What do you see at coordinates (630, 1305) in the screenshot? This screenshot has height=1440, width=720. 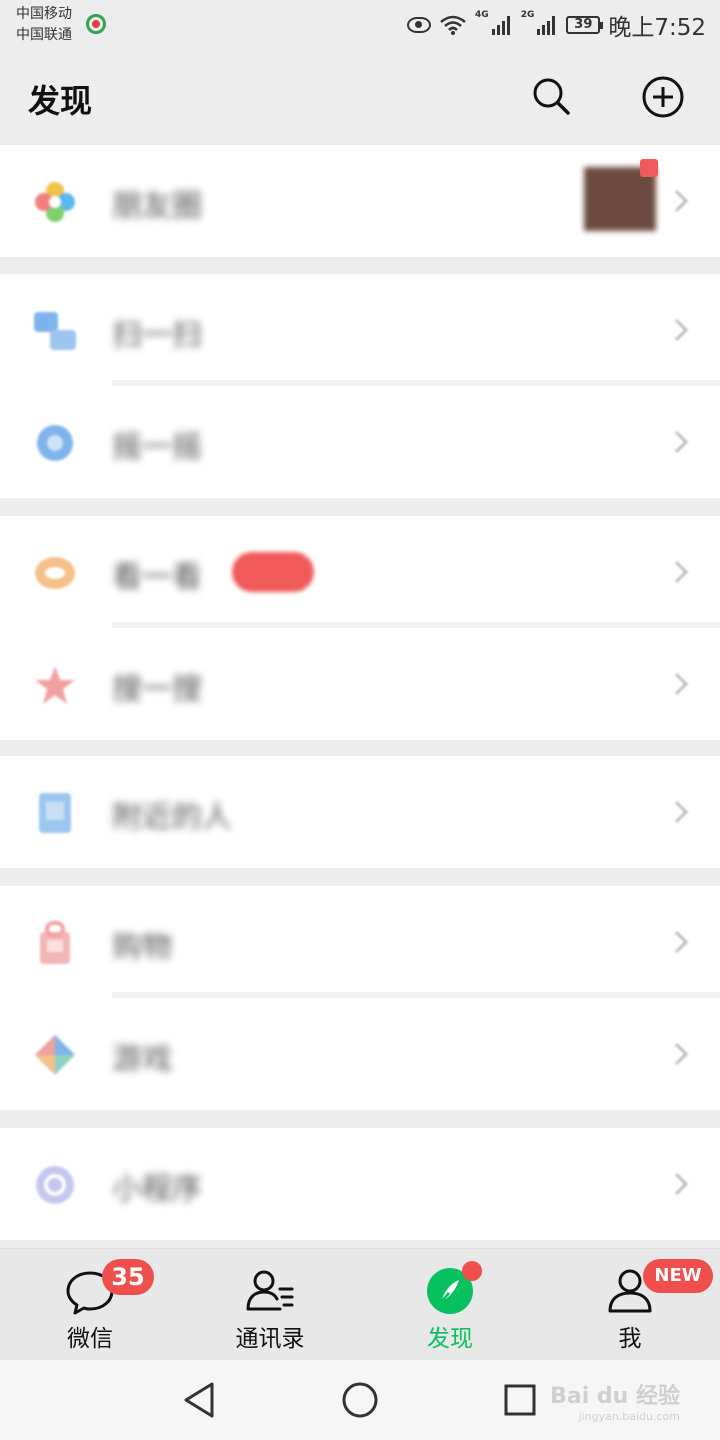 I see `tab-me: NEW 我` at bounding box center [630, 1305].